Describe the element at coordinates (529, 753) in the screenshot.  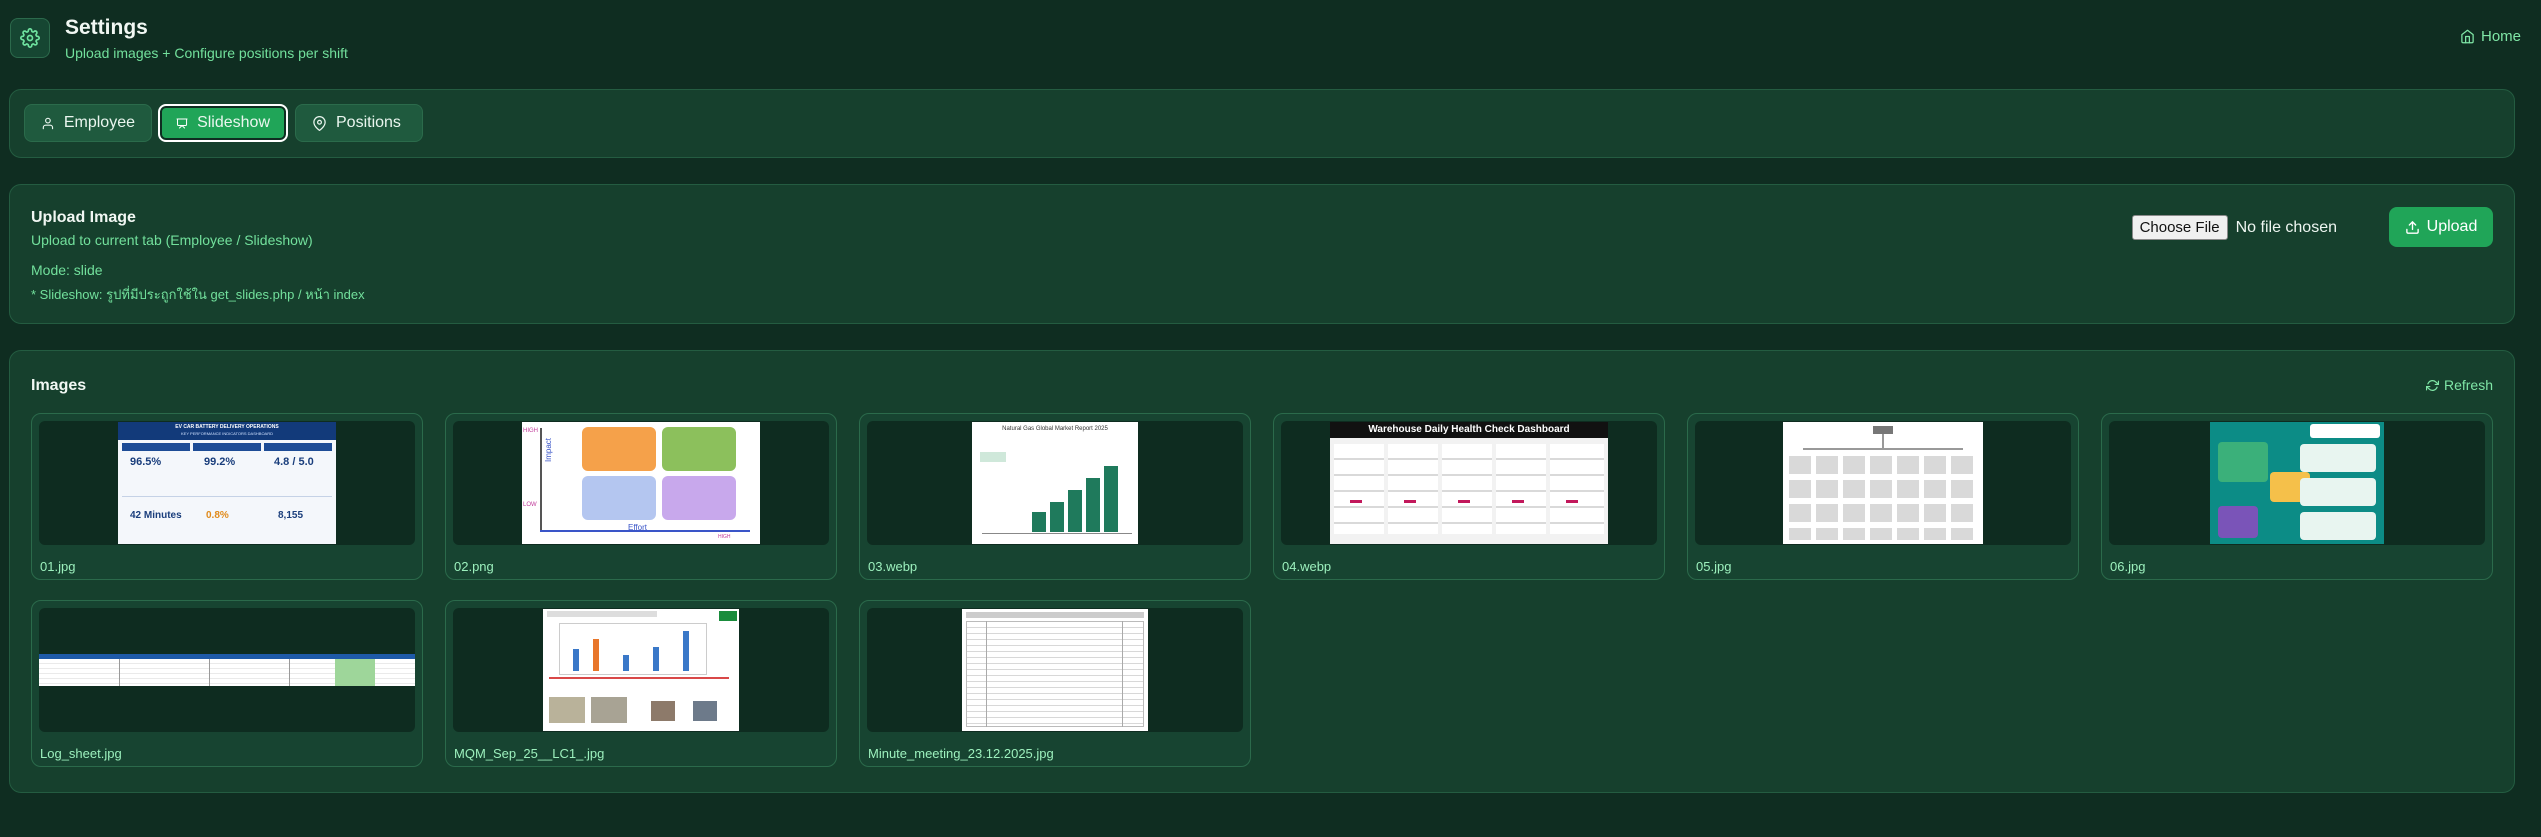
I see `image-filename: MQM_Sep_25__LC1_.jpg` at that location.